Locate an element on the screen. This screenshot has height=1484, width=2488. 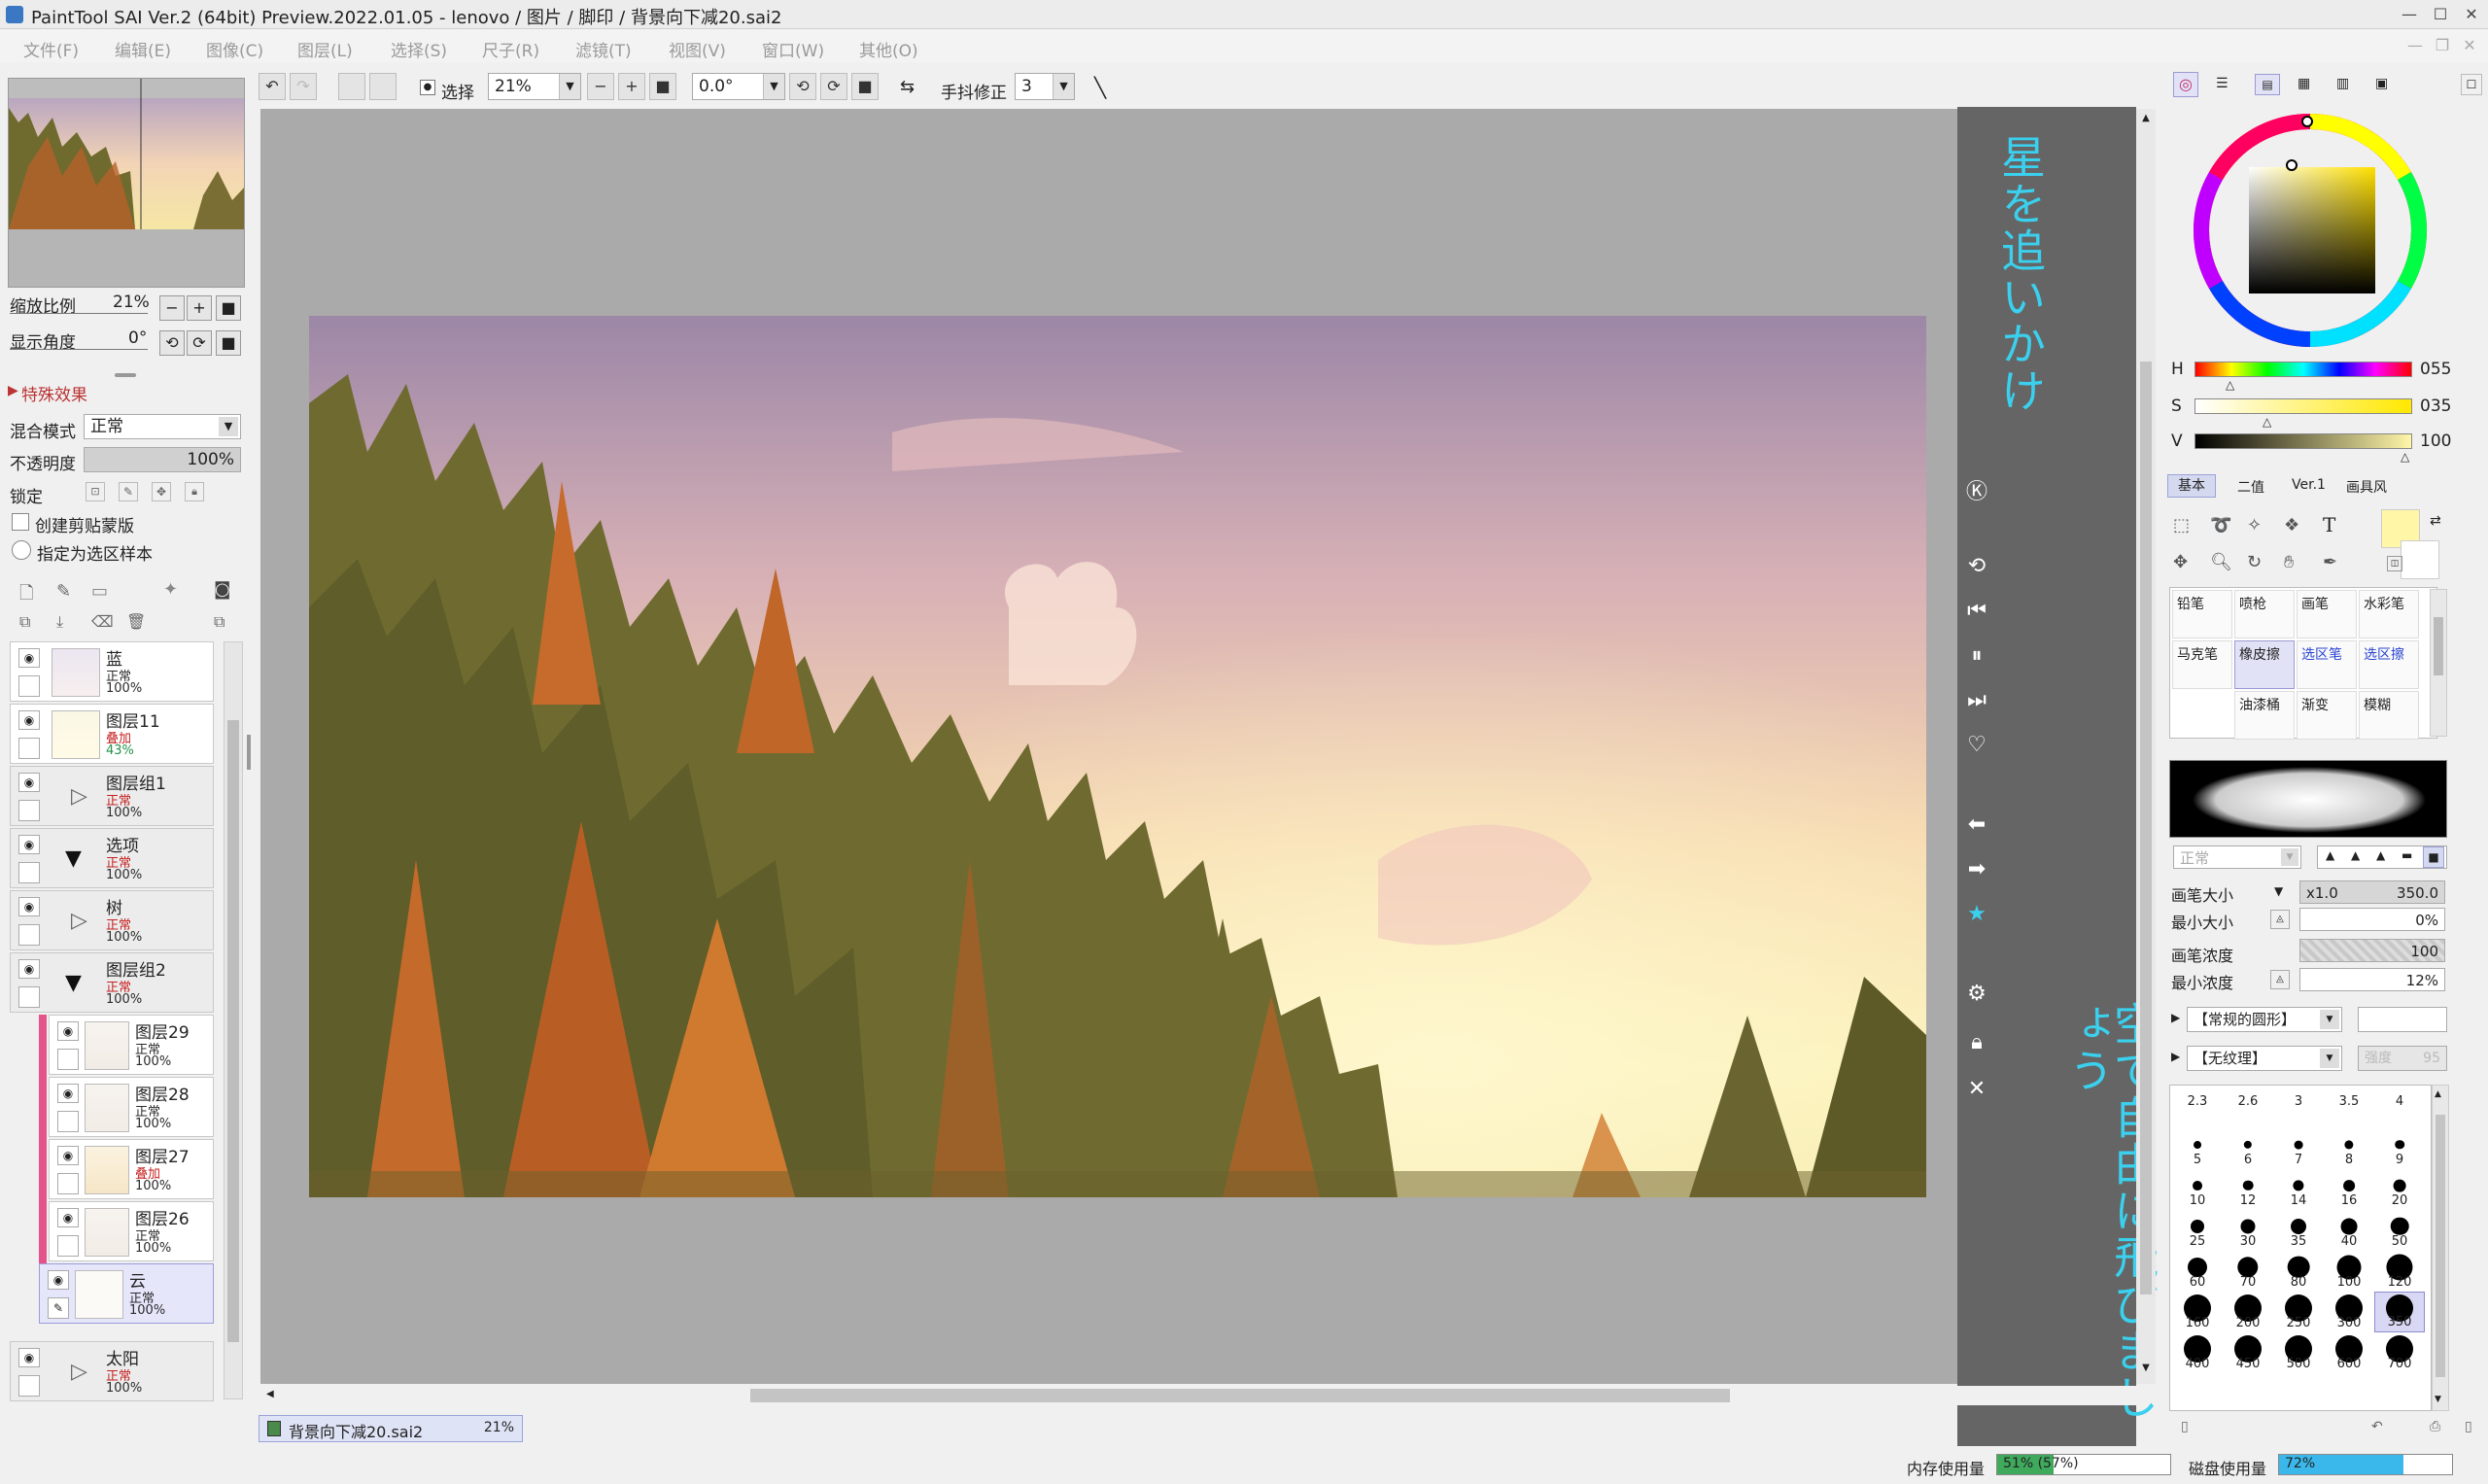
brush-size-cell: 400 is located at coordinates (2197, 1352).